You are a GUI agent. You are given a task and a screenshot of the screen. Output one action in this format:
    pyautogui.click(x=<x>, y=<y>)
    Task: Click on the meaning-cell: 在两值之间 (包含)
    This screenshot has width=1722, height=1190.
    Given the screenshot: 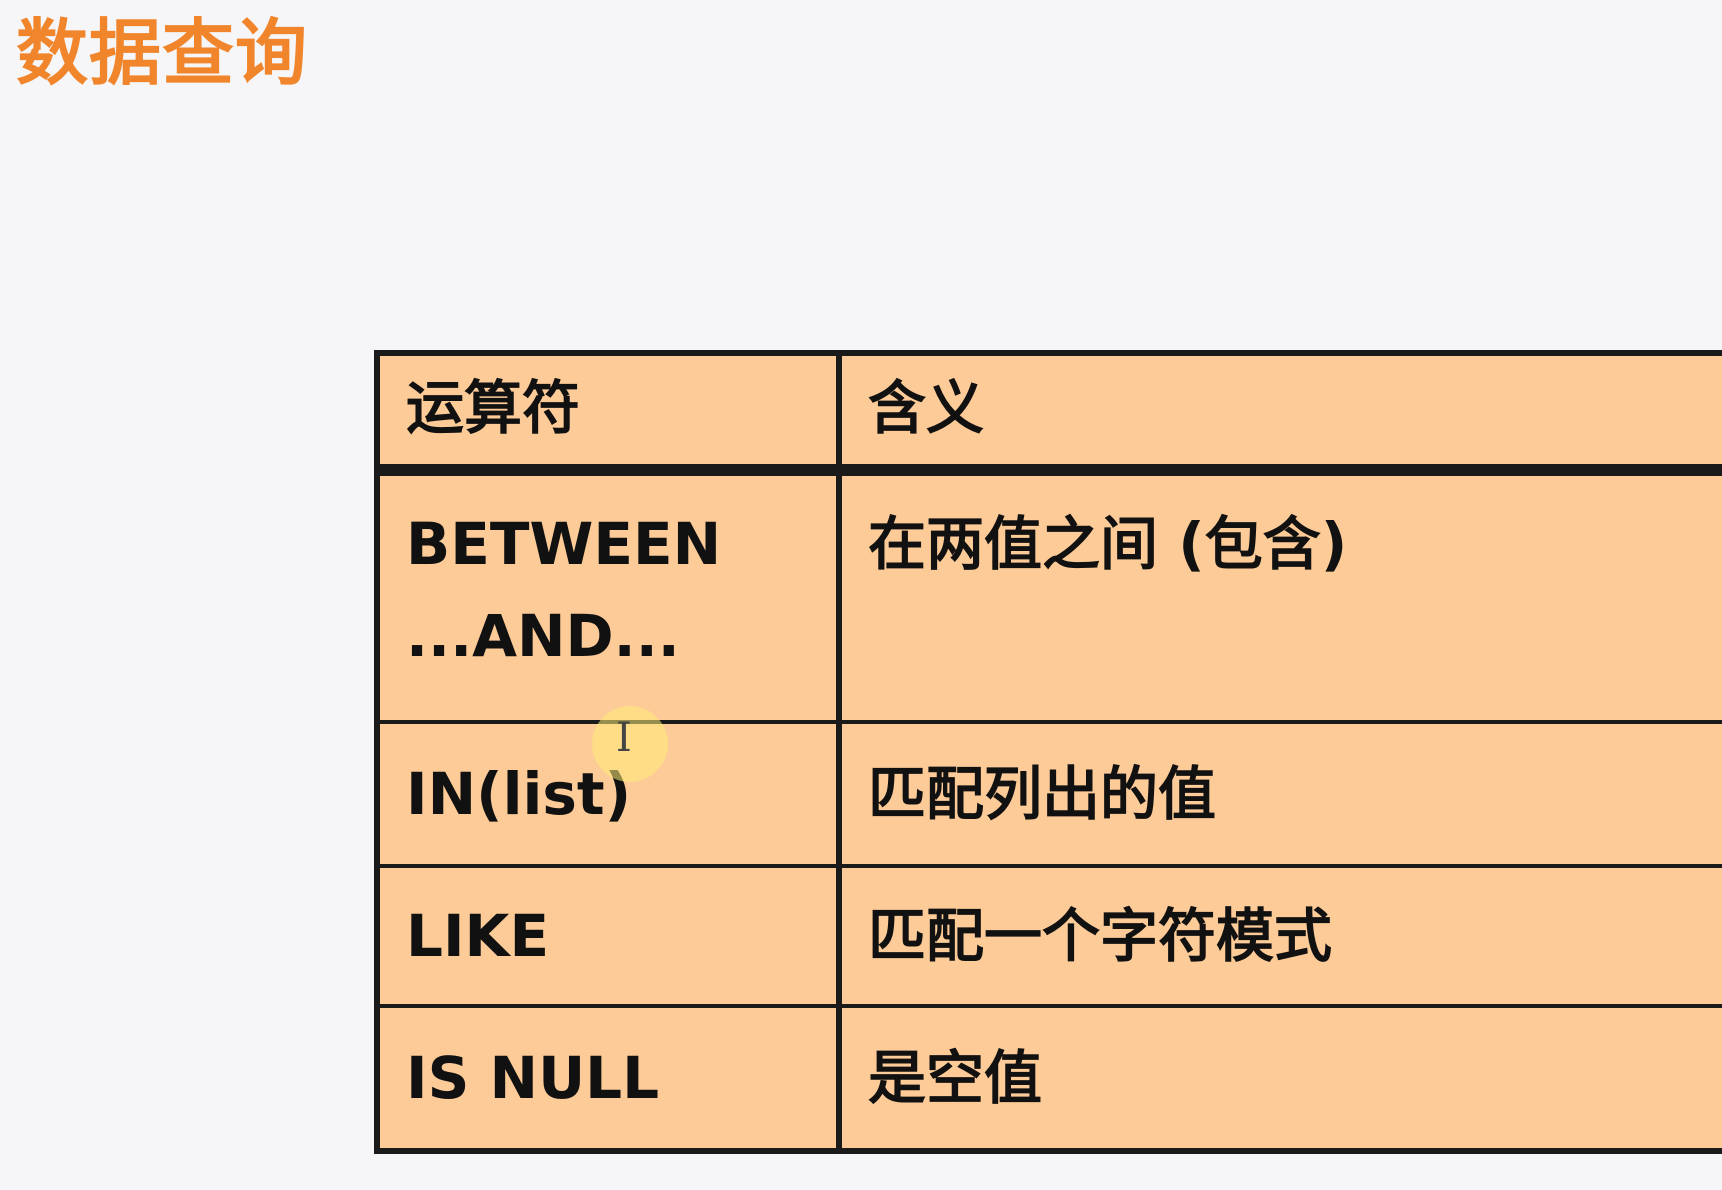 What is the action you would take?
    pyautogui.click(x=1279, y=596)
    